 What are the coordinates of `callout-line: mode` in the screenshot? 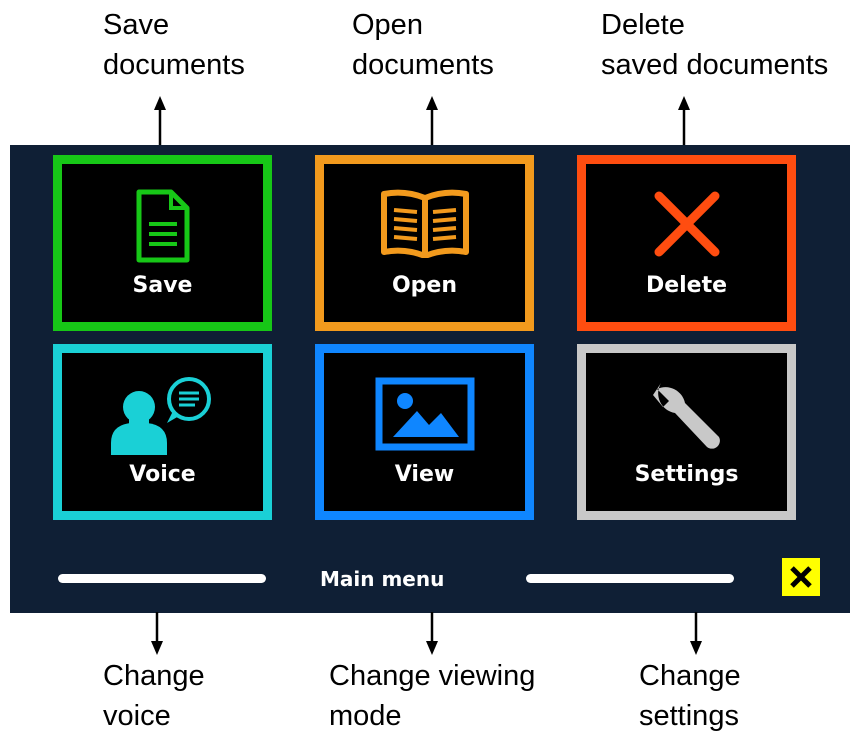 It's located at (365, 716).